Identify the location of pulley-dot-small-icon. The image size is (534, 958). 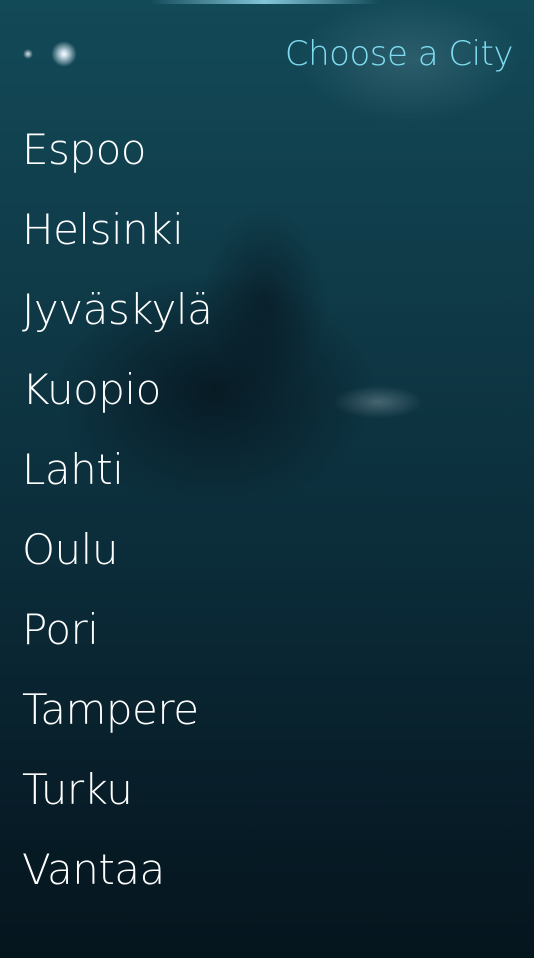
(28, 54).